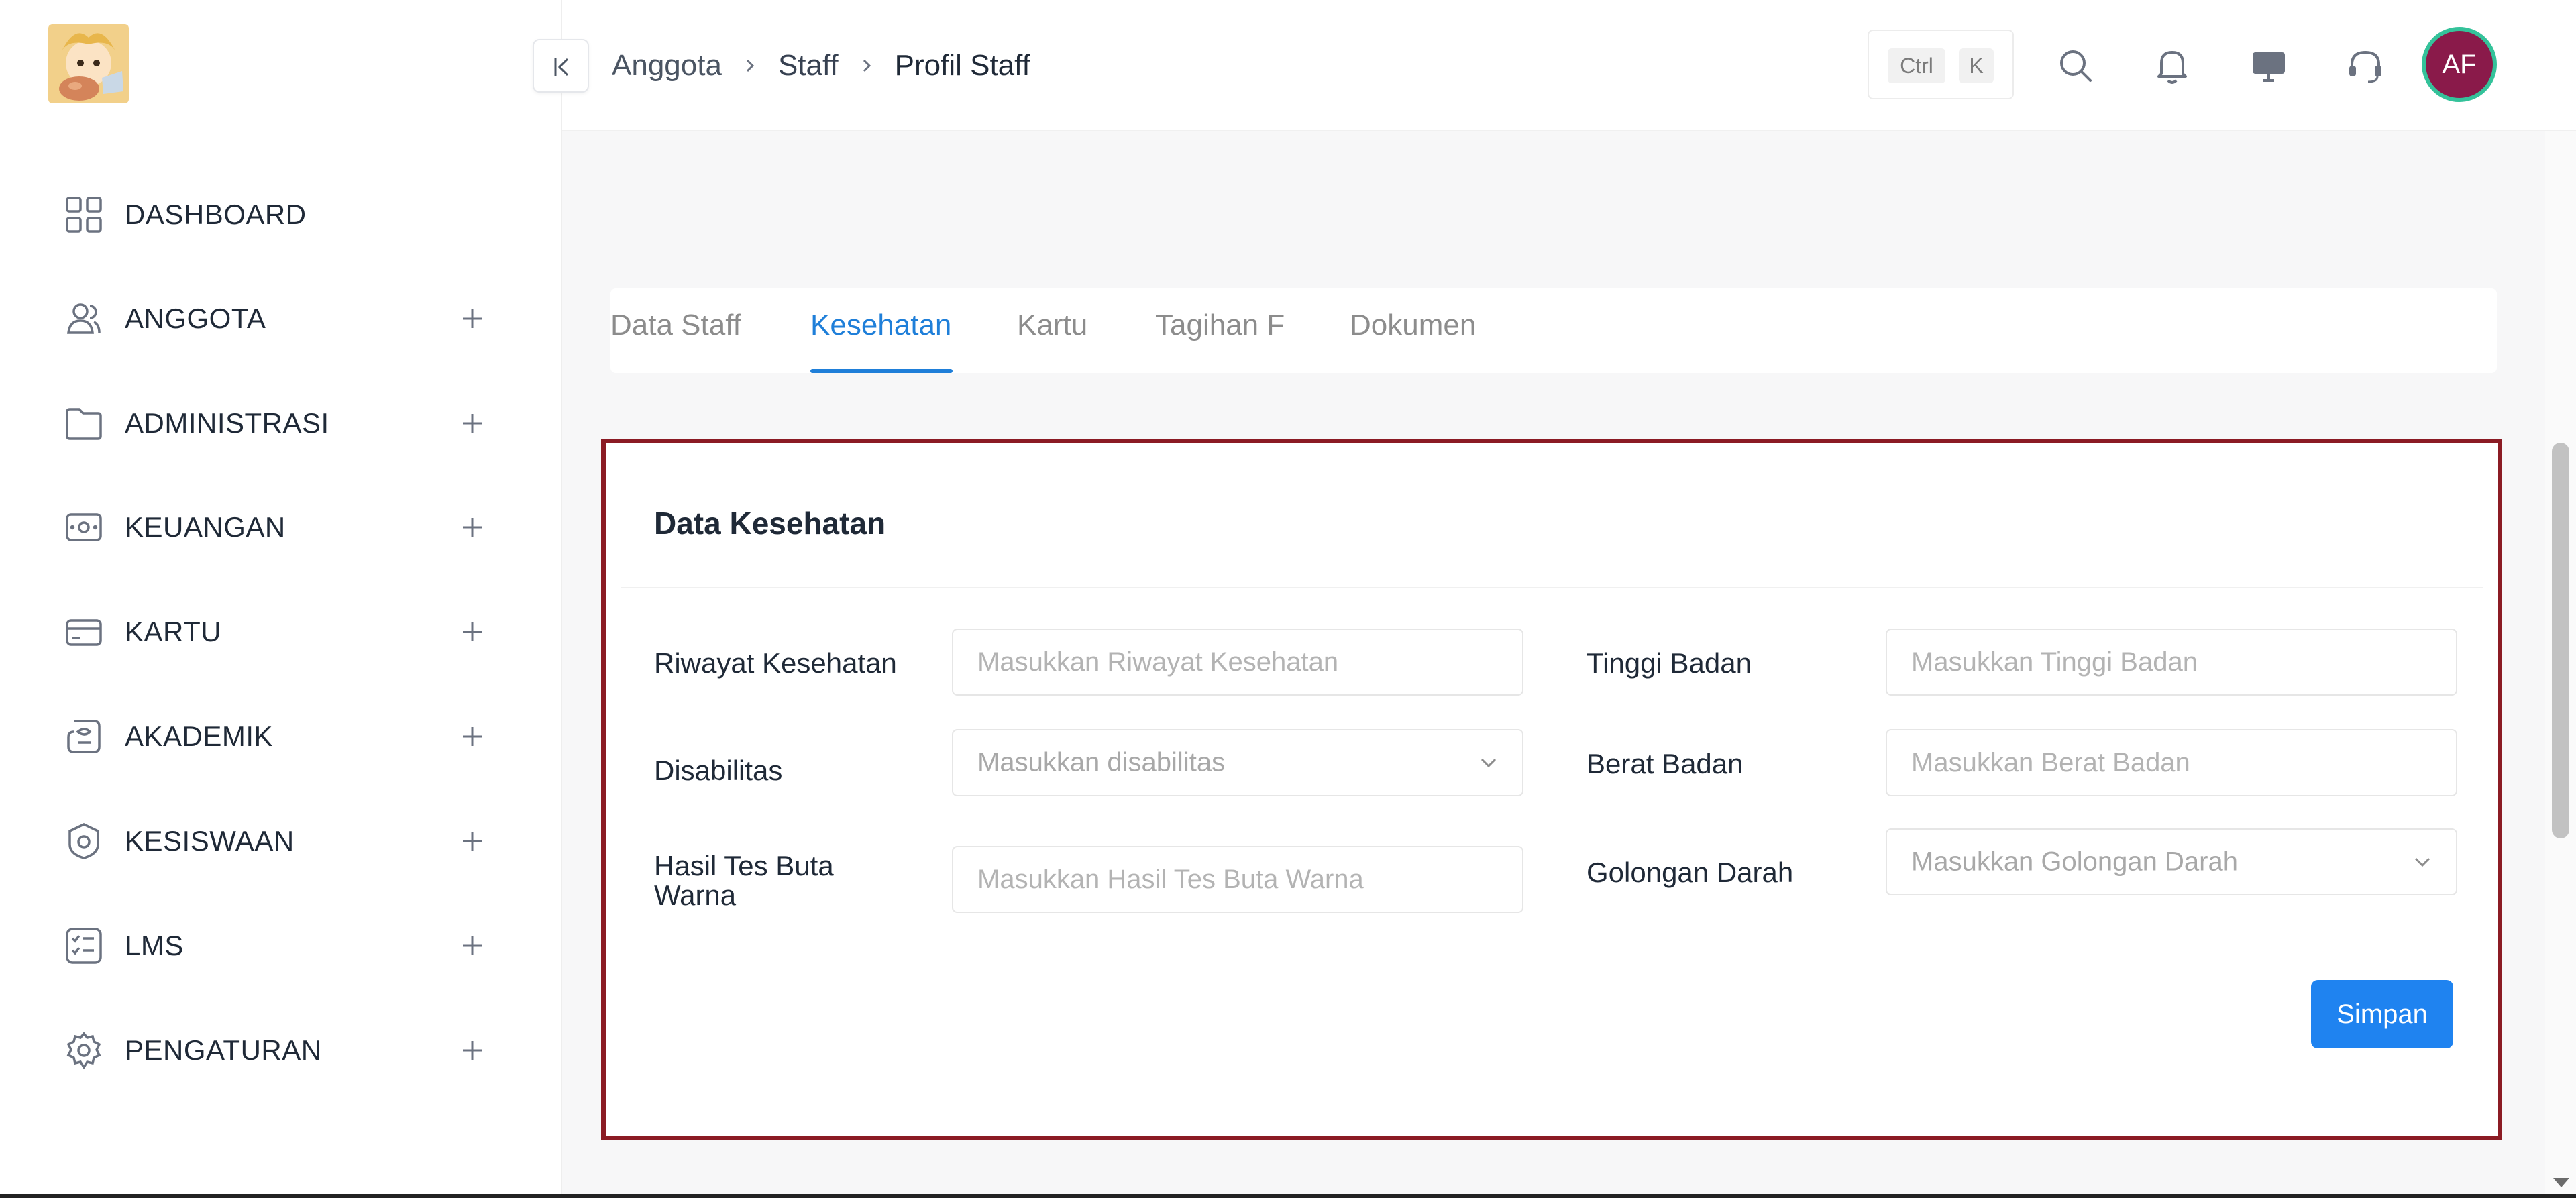 The image size is (2576, 1198). I want to click on breadcrumb-item-current: Profil Staff, so click(962, 65).